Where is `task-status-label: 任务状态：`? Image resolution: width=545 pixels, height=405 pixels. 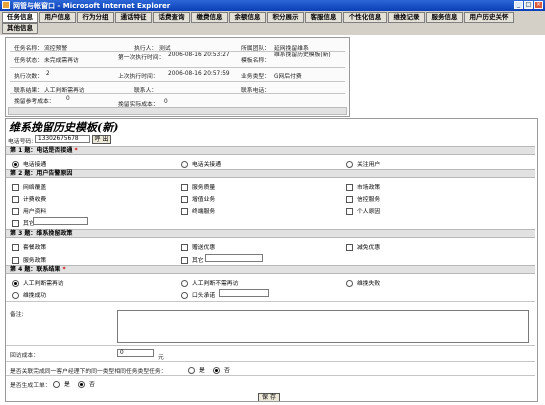 task-status-label: 任务状态： is located at coordinates (28, 61).